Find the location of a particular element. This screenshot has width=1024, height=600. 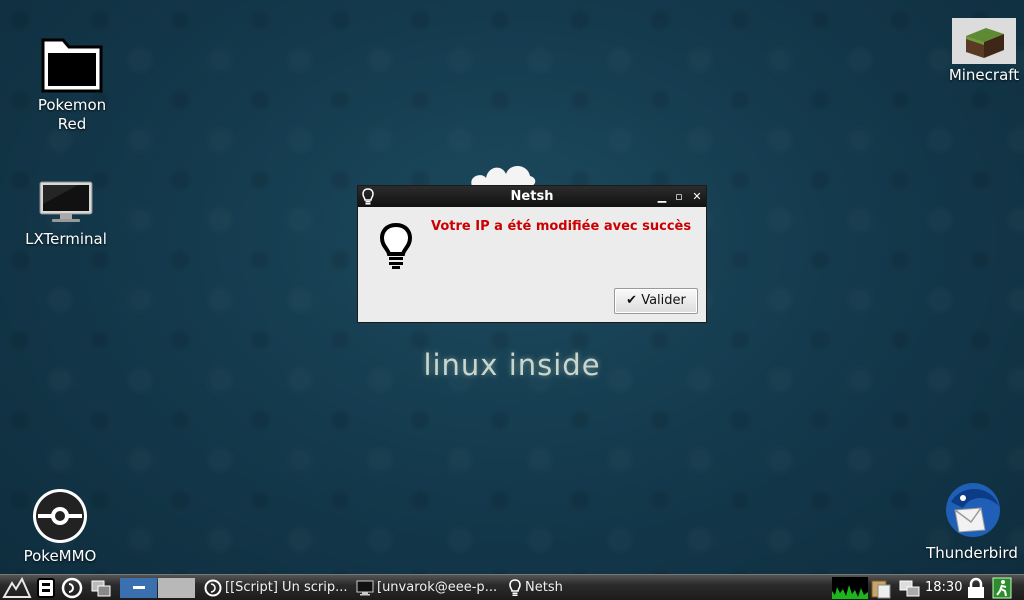

cpu-monitor is located at coordinates (850, 588).